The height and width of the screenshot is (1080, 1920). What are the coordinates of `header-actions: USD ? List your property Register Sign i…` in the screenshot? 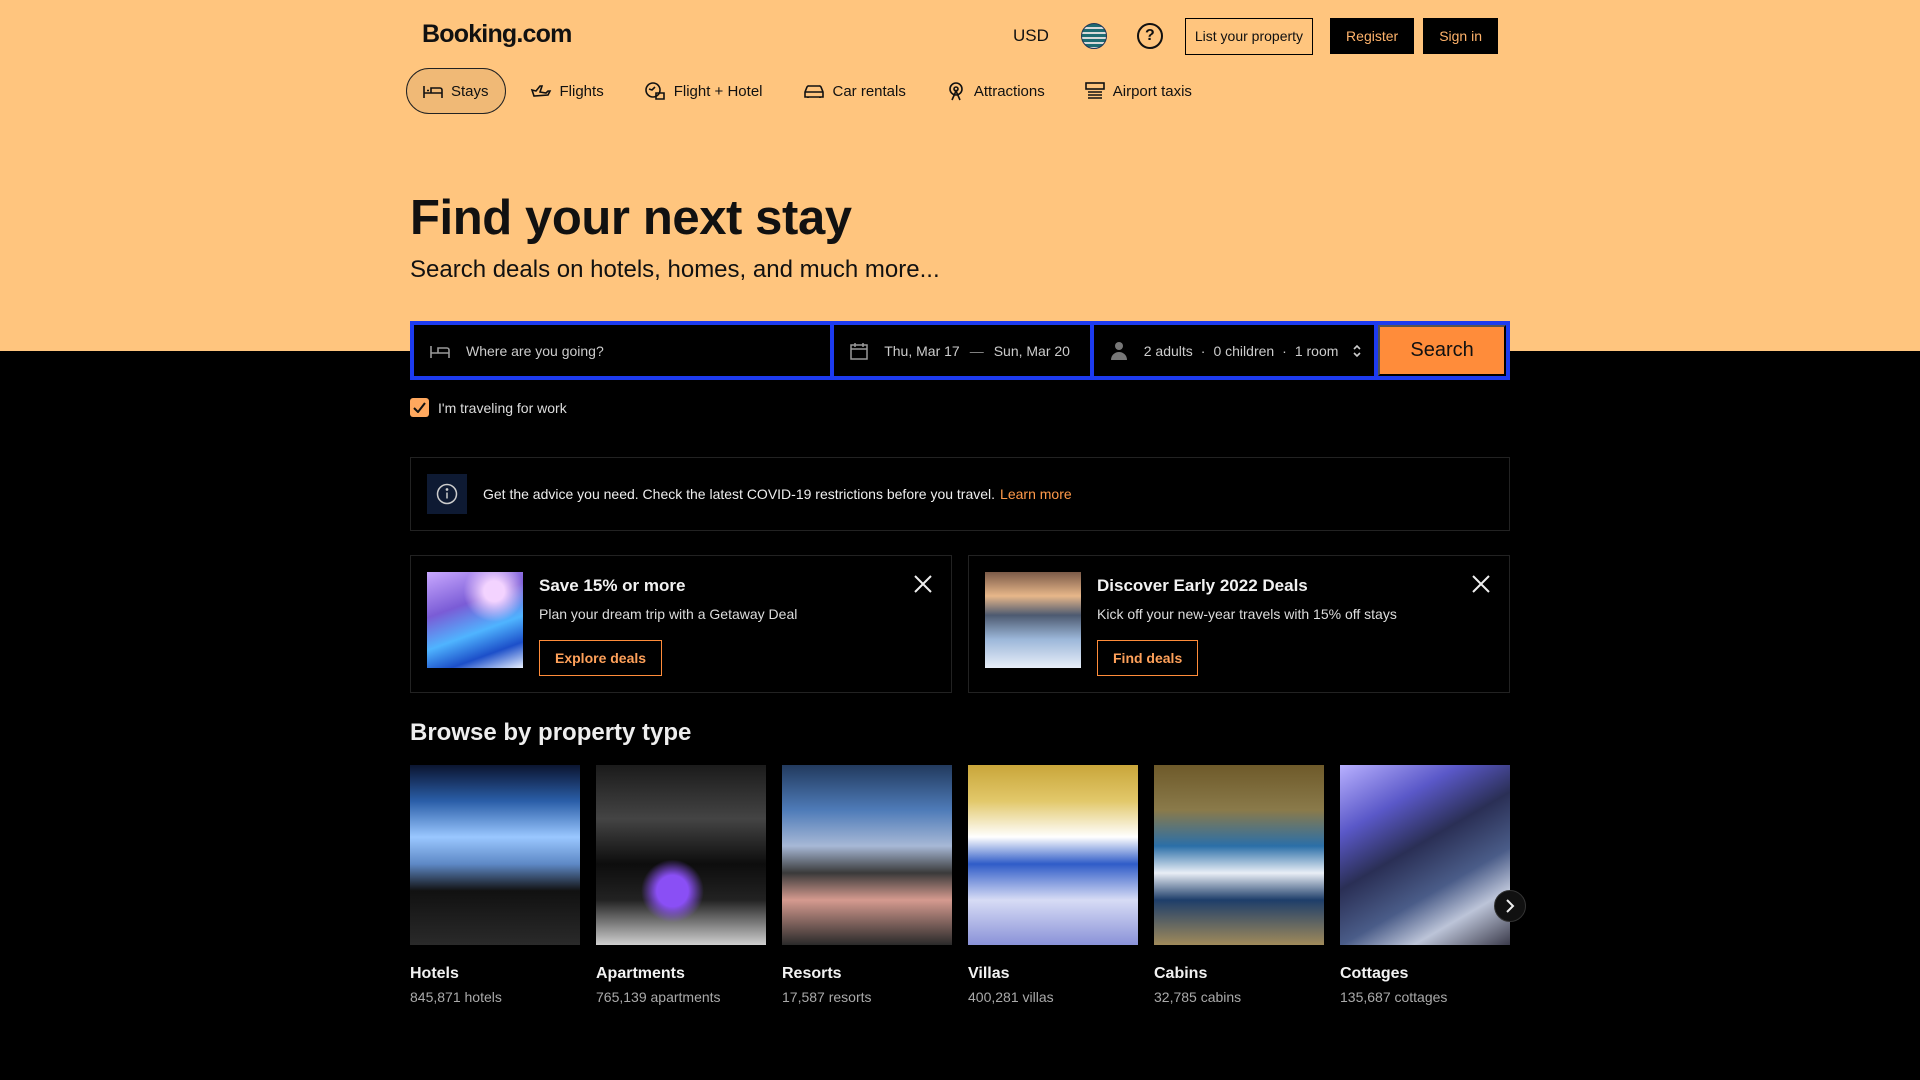 It's located at (1255, 36).